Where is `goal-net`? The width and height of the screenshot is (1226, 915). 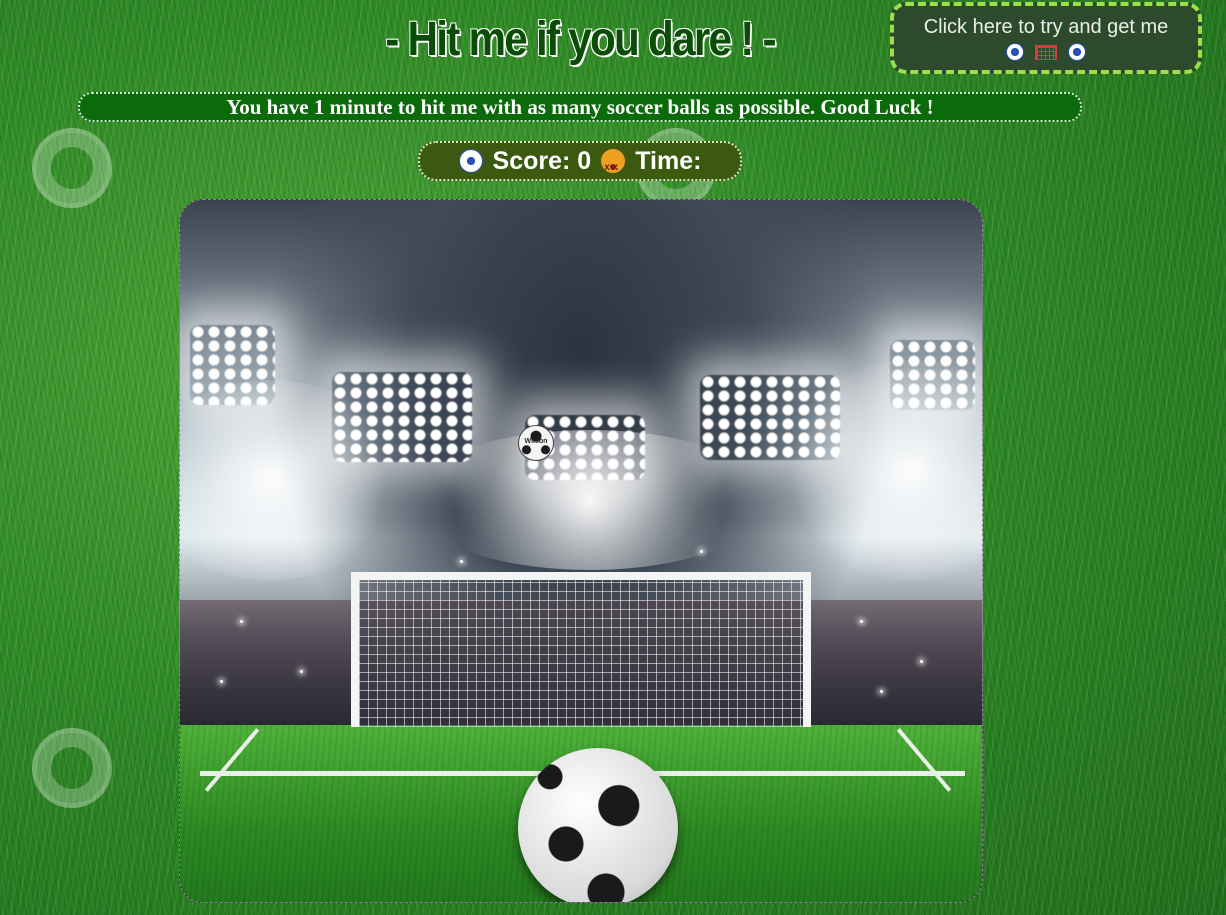
goal-net is located at coordinates (581, 649).